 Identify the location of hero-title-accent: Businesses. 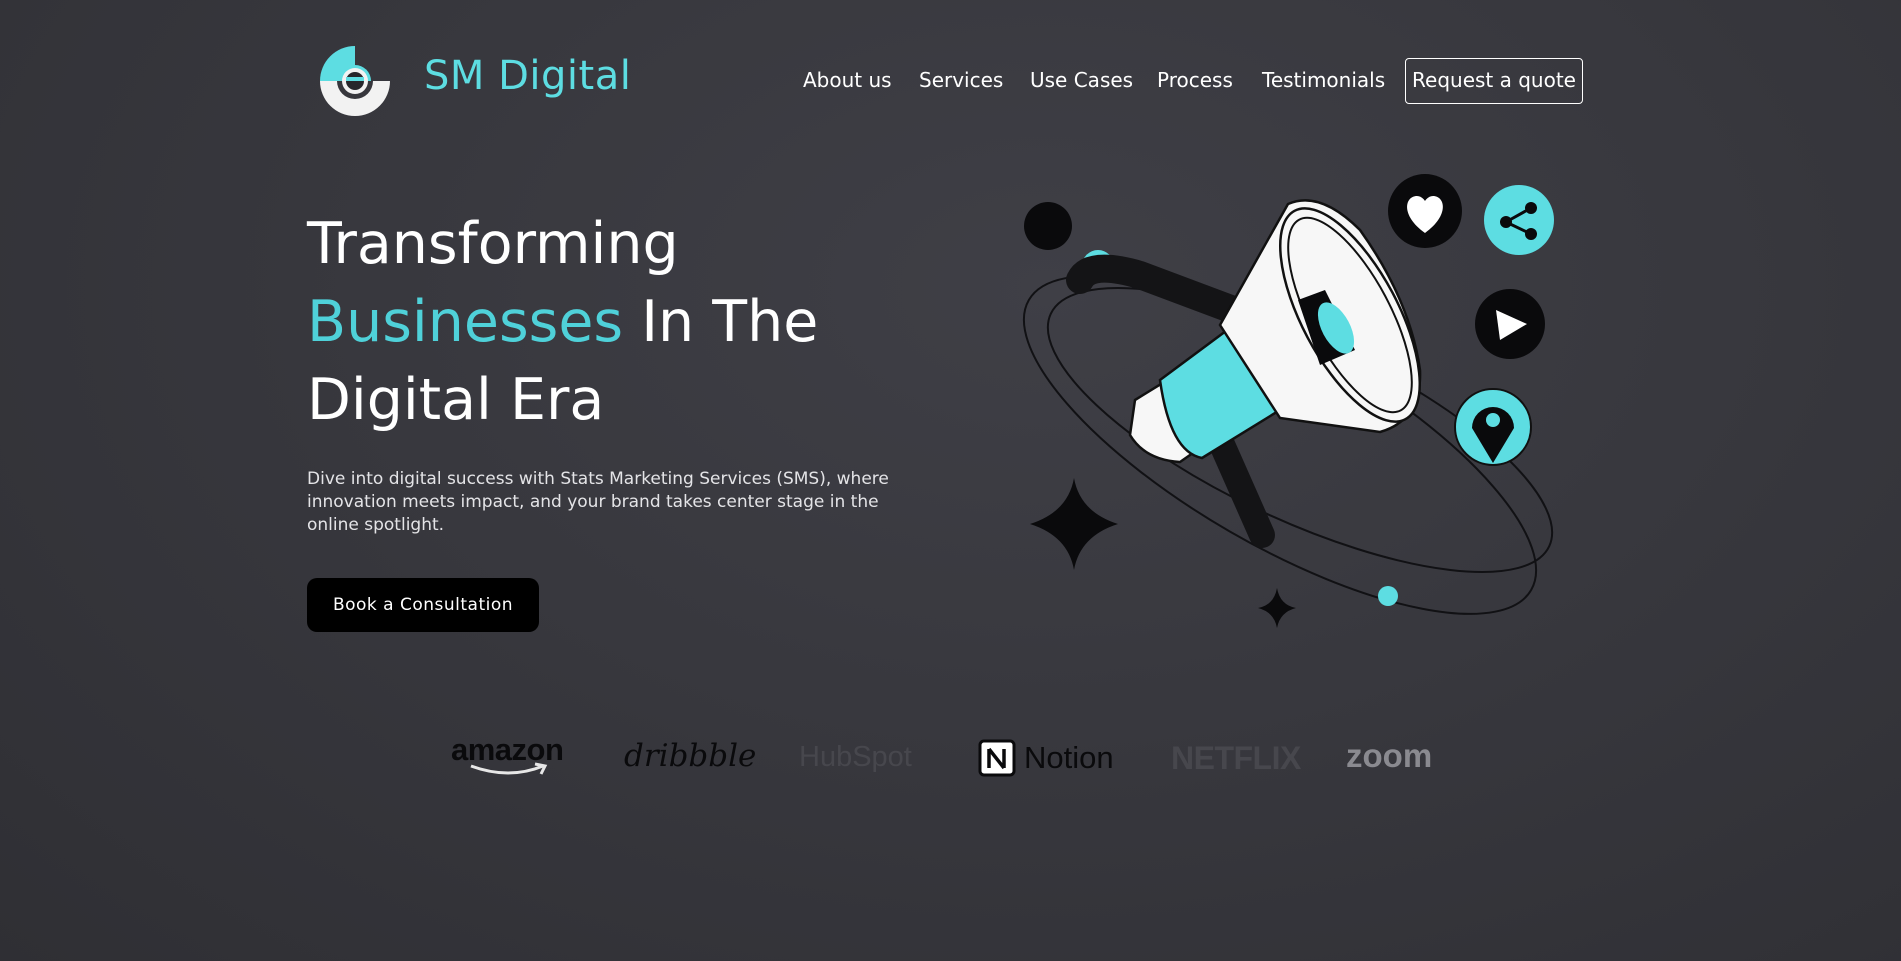
(465, 322).